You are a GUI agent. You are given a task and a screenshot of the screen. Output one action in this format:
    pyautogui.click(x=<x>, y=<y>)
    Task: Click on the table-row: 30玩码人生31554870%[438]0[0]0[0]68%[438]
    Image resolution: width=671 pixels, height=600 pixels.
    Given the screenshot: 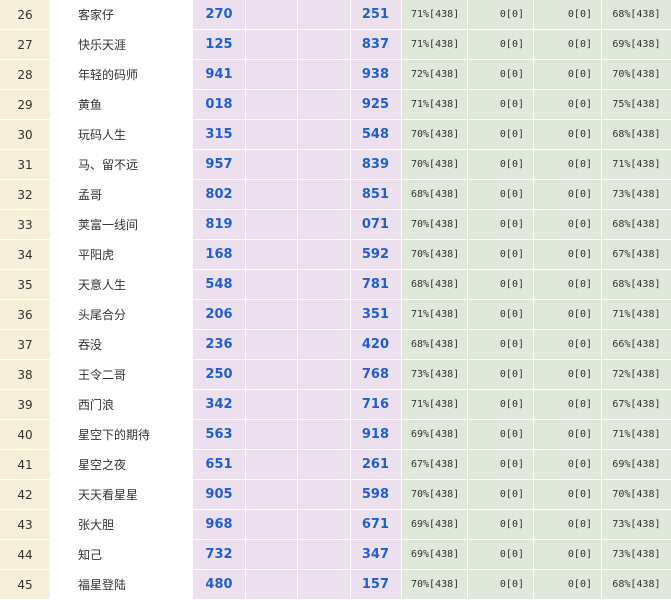 What is the action you would take?
    pyautogui.click(x=335, y=135)
    